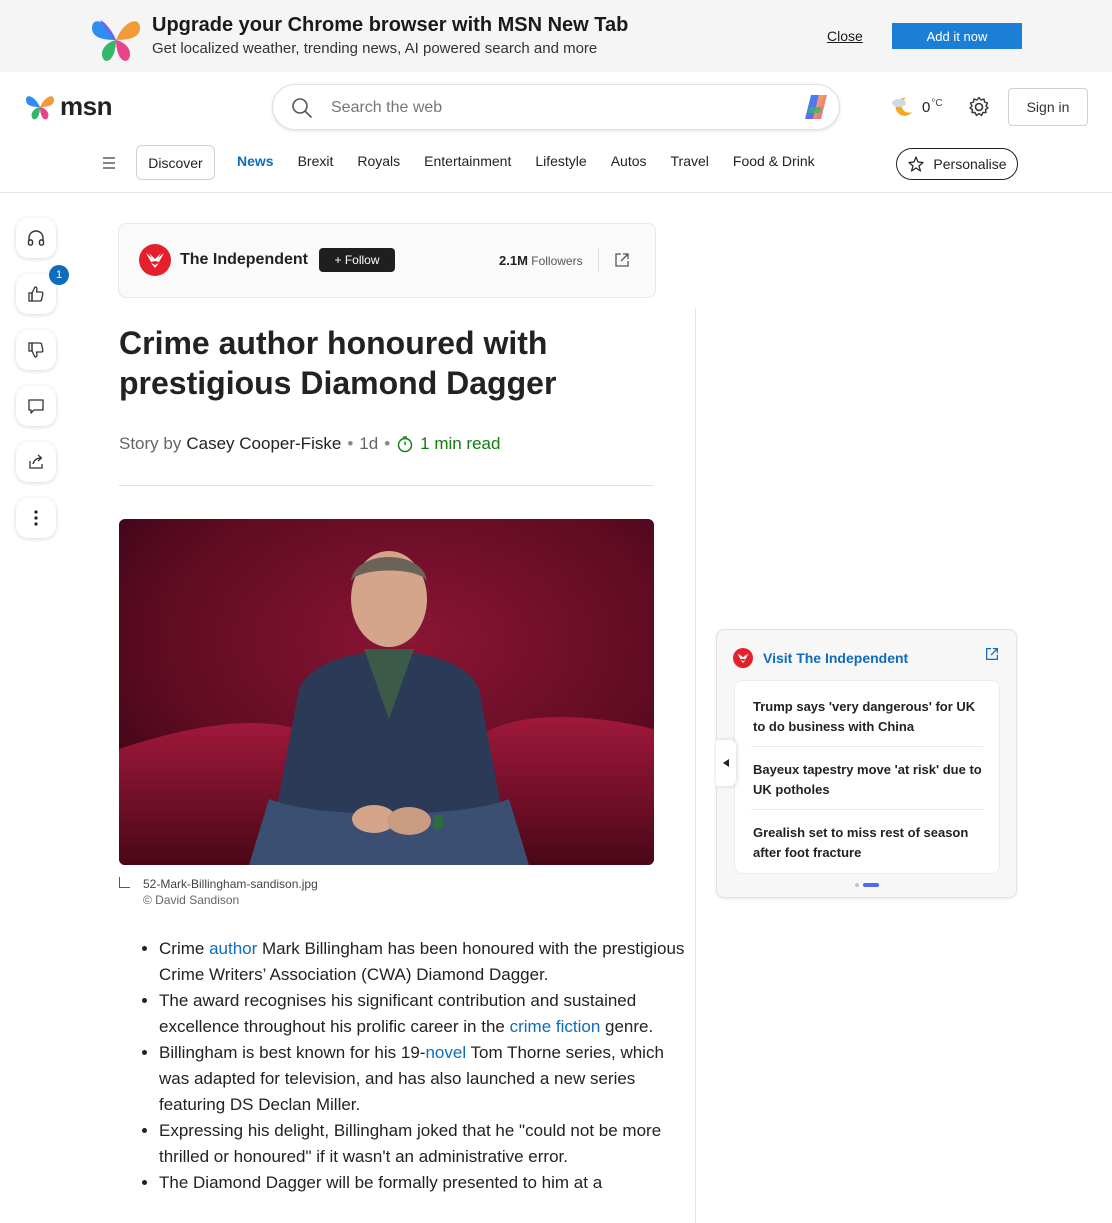 The height and width of the screenshot is (1223, 1112). What do you see at coordinates (857, 885) in the screenshot?
I see `carousel-dot` at bounding box center [857, 885].